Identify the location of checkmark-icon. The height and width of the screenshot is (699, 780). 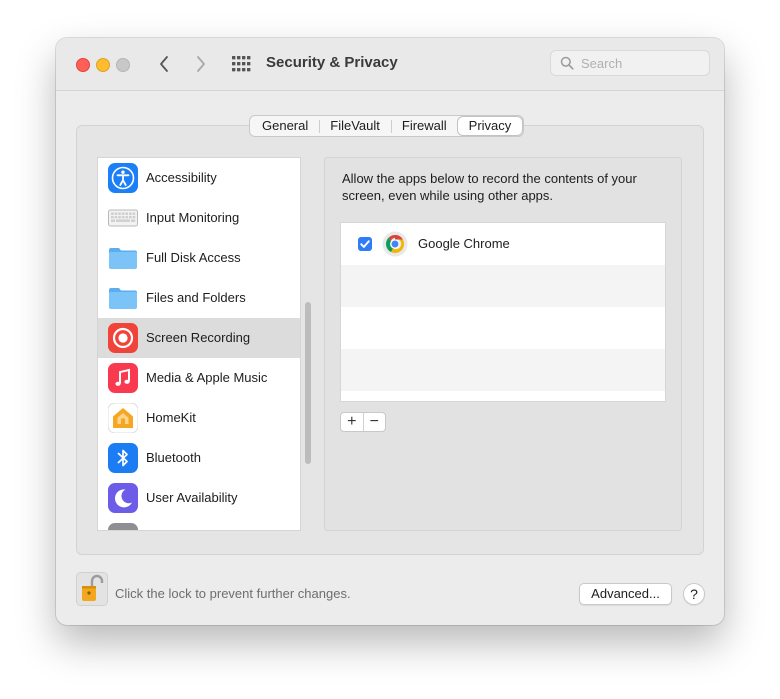
(365, 244).